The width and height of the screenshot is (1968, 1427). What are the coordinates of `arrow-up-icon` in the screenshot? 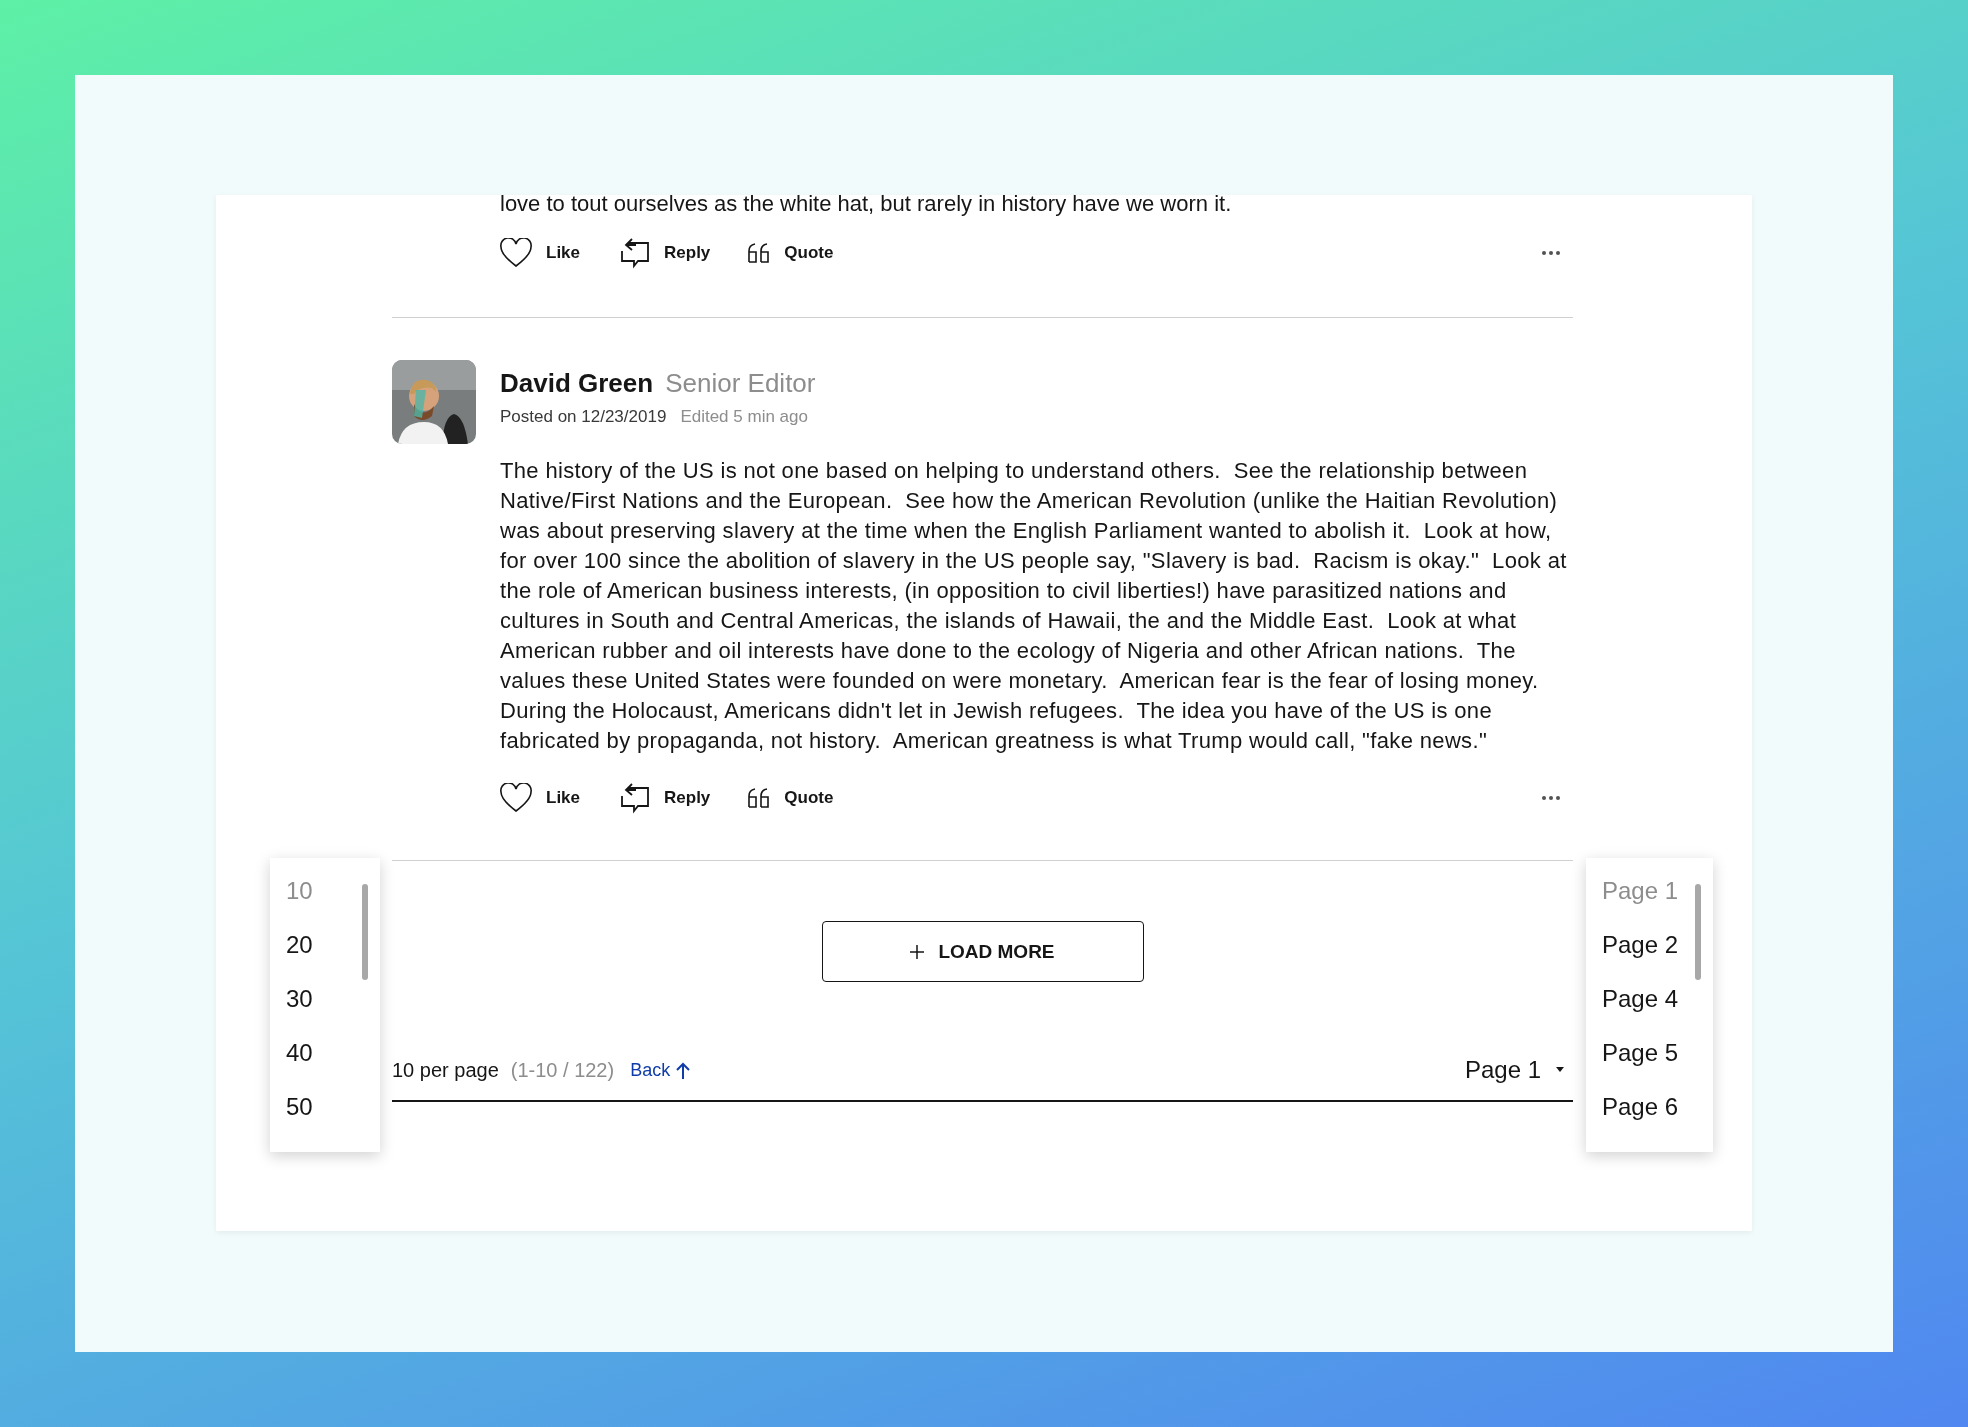 It's located at (683, 1070).